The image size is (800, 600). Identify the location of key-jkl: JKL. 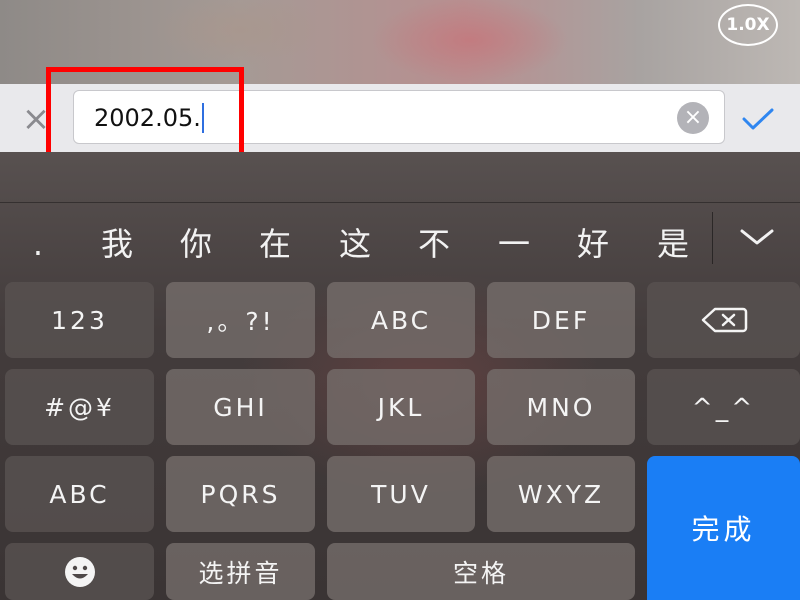
(401, 407).